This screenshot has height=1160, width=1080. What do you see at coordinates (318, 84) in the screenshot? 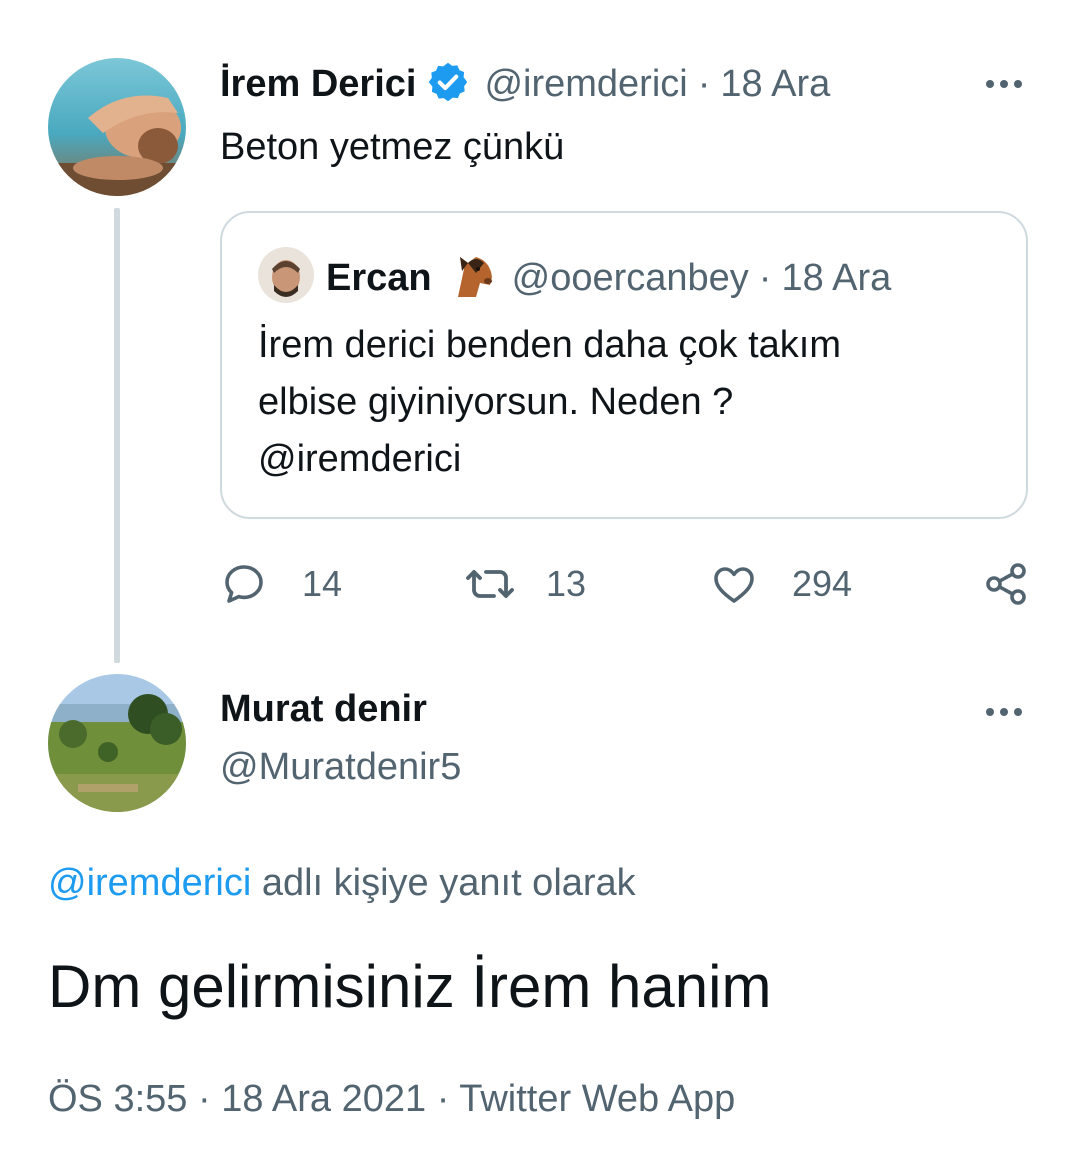
I see `author-display-name: İrem Derici` at bounding box center [318, 84].